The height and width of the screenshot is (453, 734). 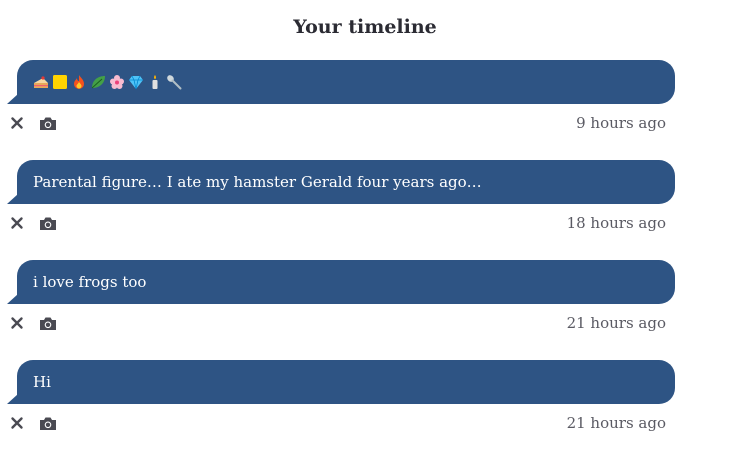 I want to click on fire-icon, so click(x=79, y=82).